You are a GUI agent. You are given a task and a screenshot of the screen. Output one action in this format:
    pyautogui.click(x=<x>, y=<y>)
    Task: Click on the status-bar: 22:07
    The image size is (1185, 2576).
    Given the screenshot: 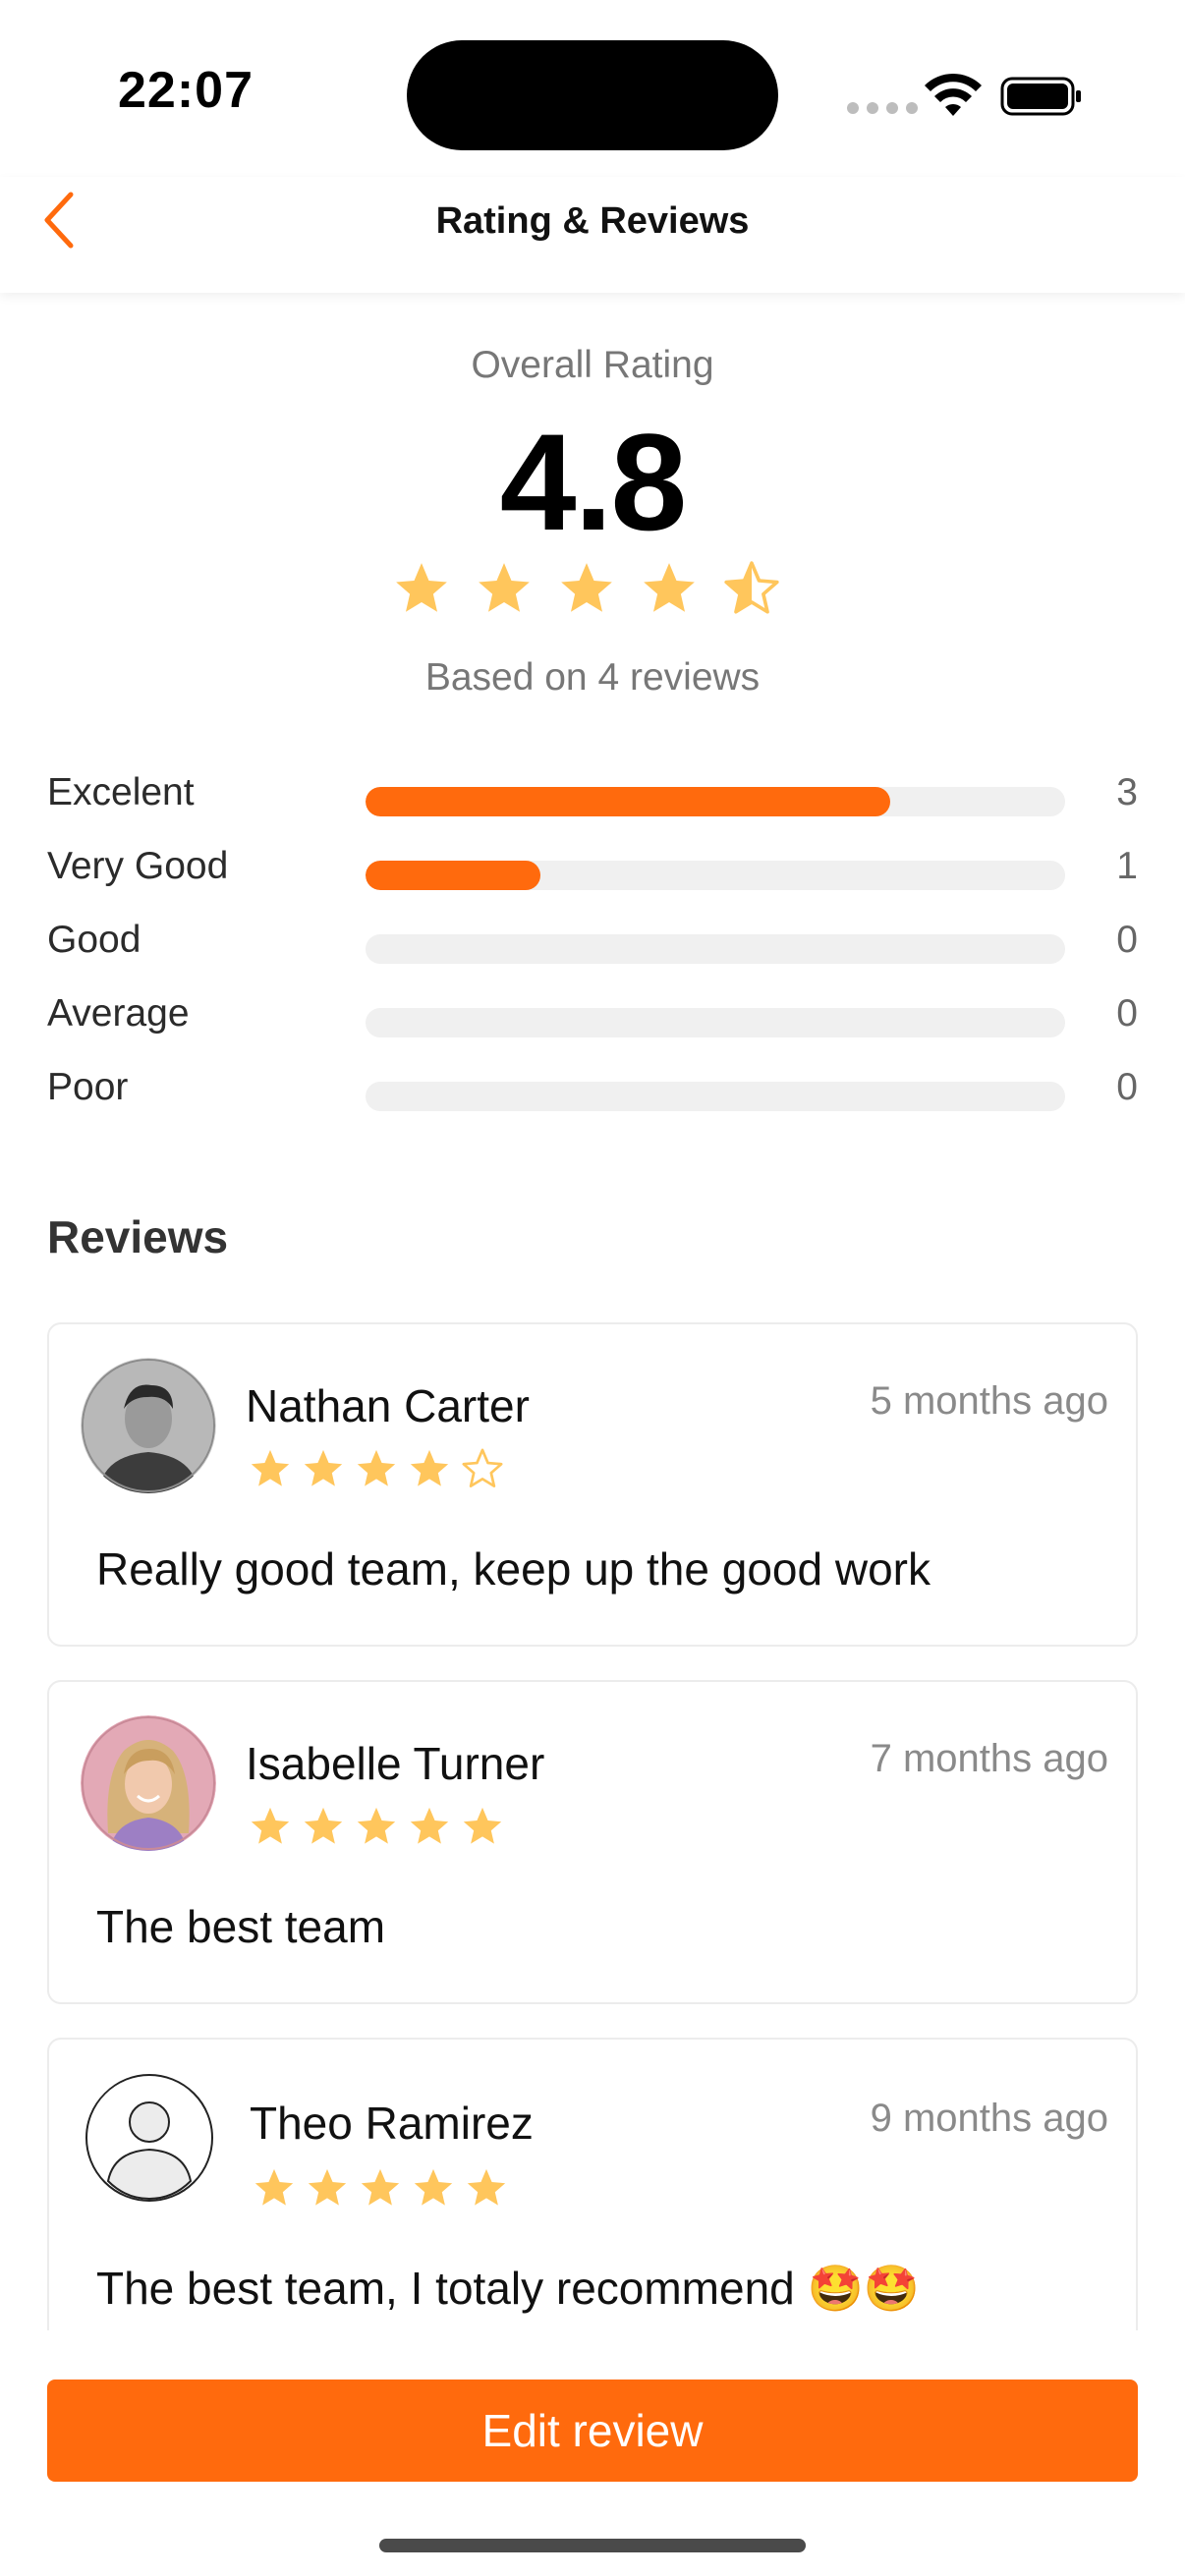 What is the action you would take?
    pyautogui.click(x=592, y=88)
    